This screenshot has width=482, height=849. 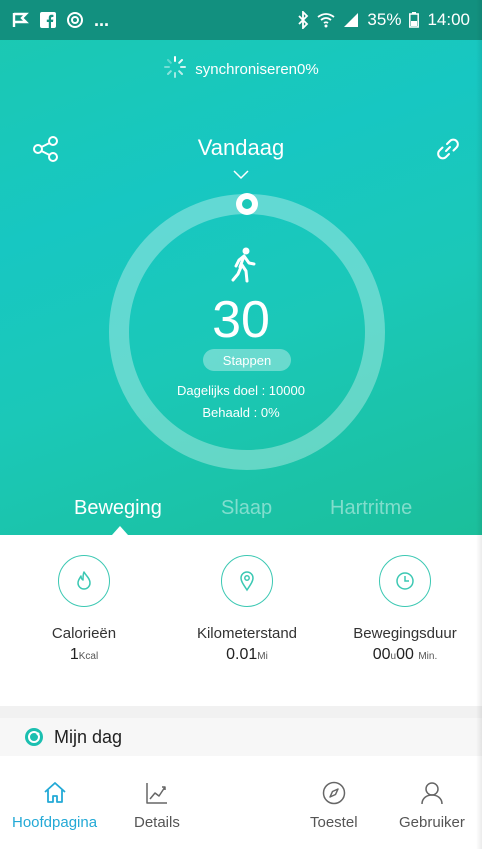 I want to click on my-day-label: Mijn dag, so click(x=88, y=736).